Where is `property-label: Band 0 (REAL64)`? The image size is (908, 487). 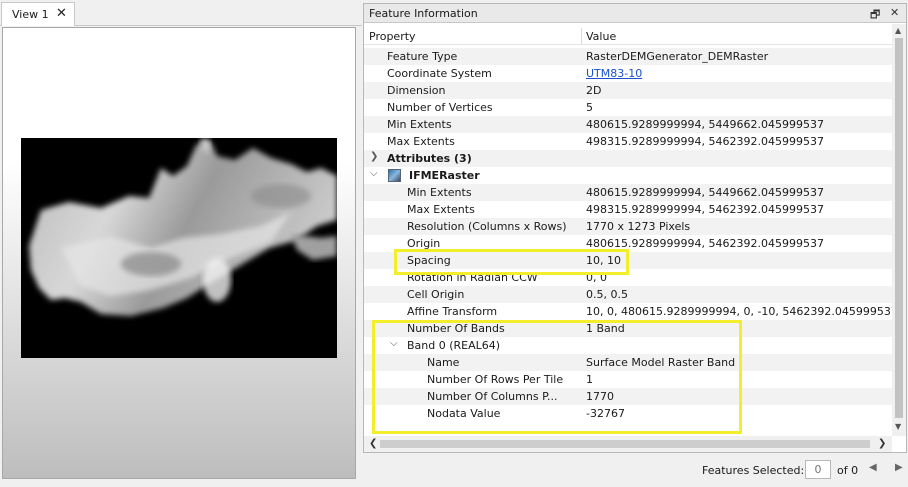 property-label: Band 0 (REAL64) is located at coordinates (454, 345).